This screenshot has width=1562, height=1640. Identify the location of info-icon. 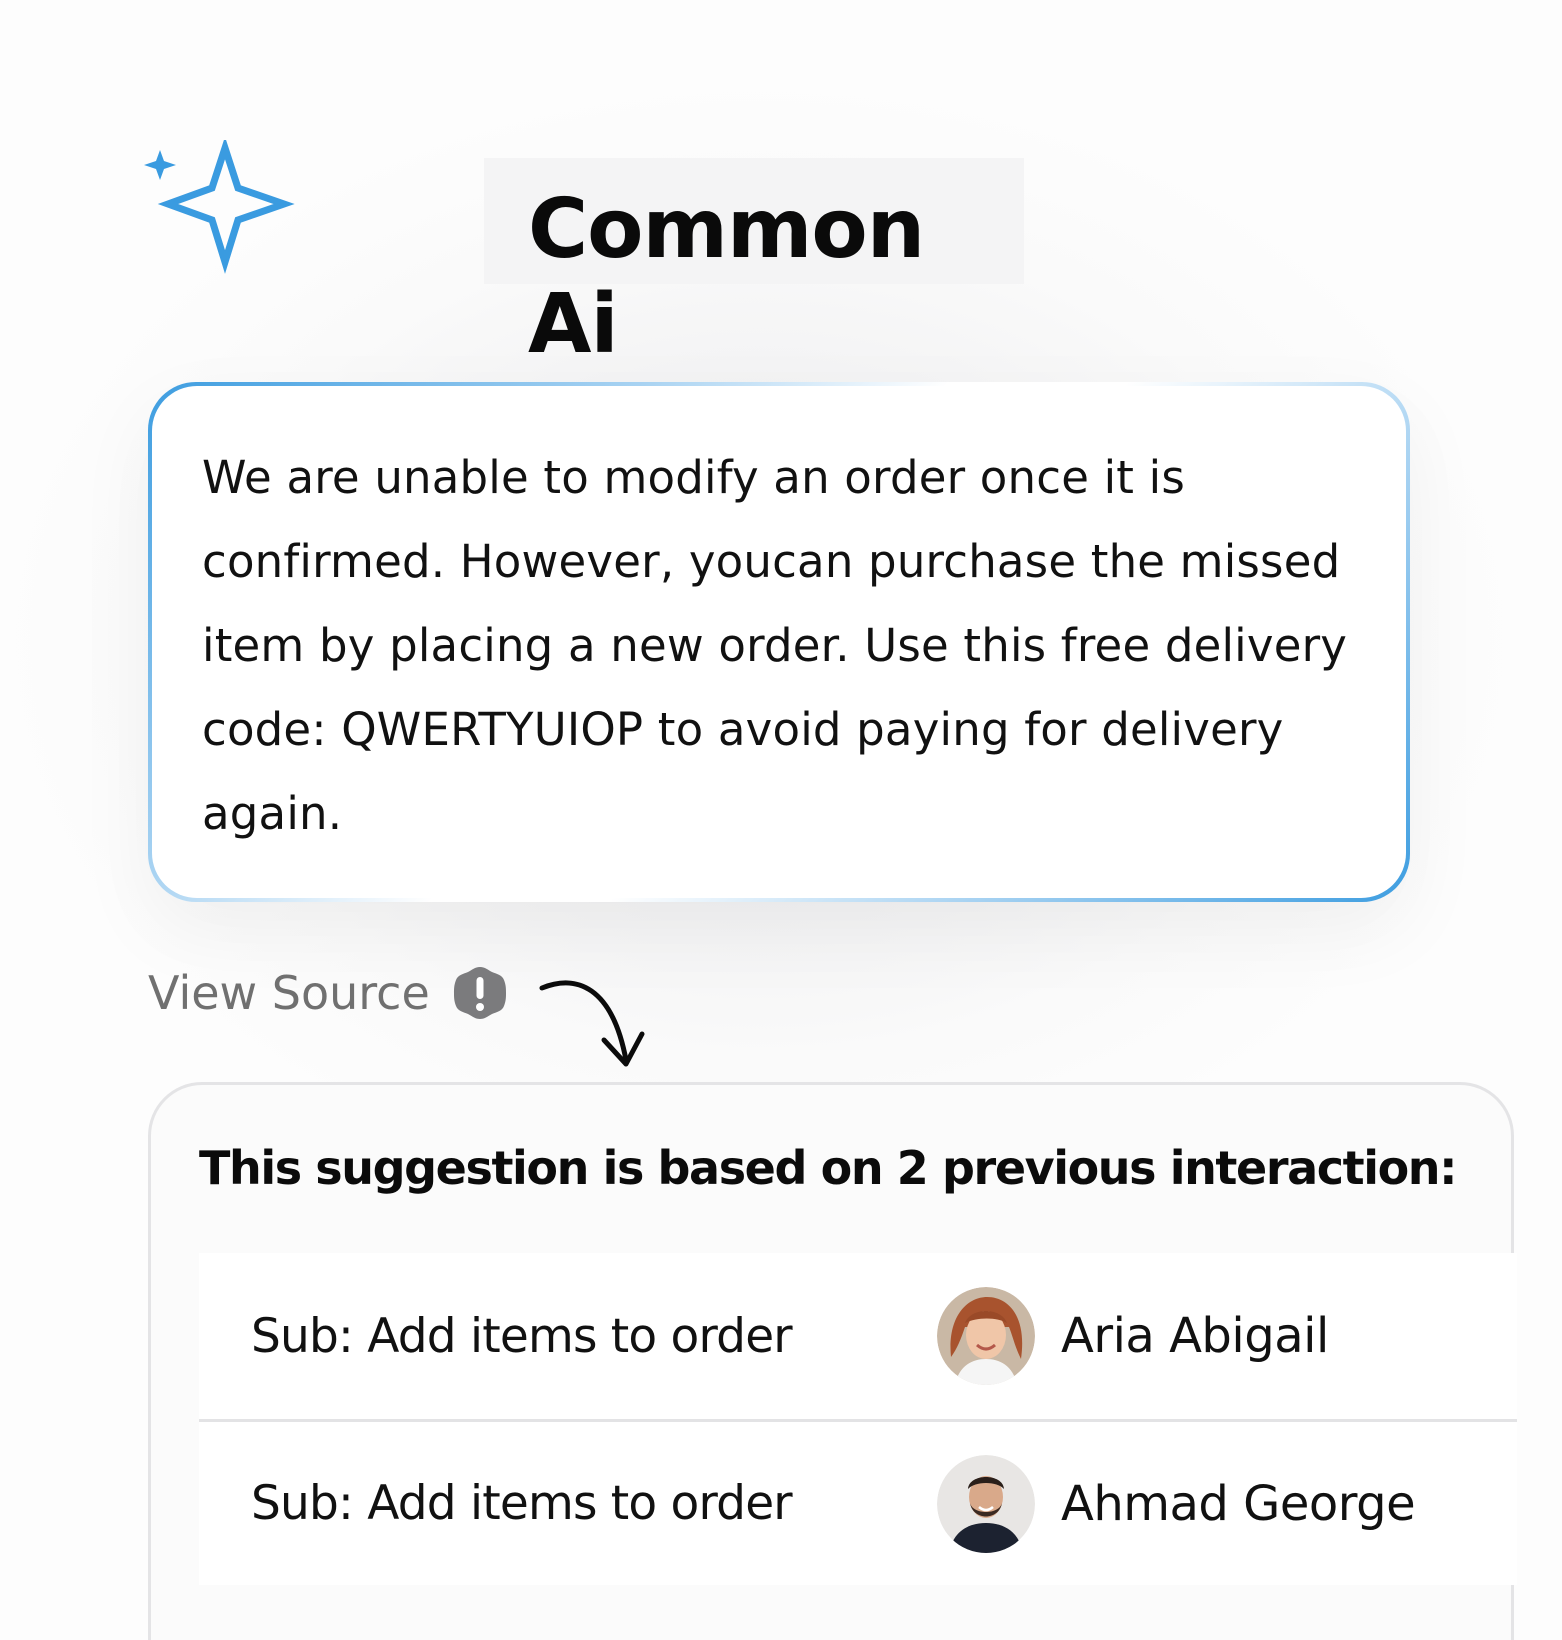
(480, 993).